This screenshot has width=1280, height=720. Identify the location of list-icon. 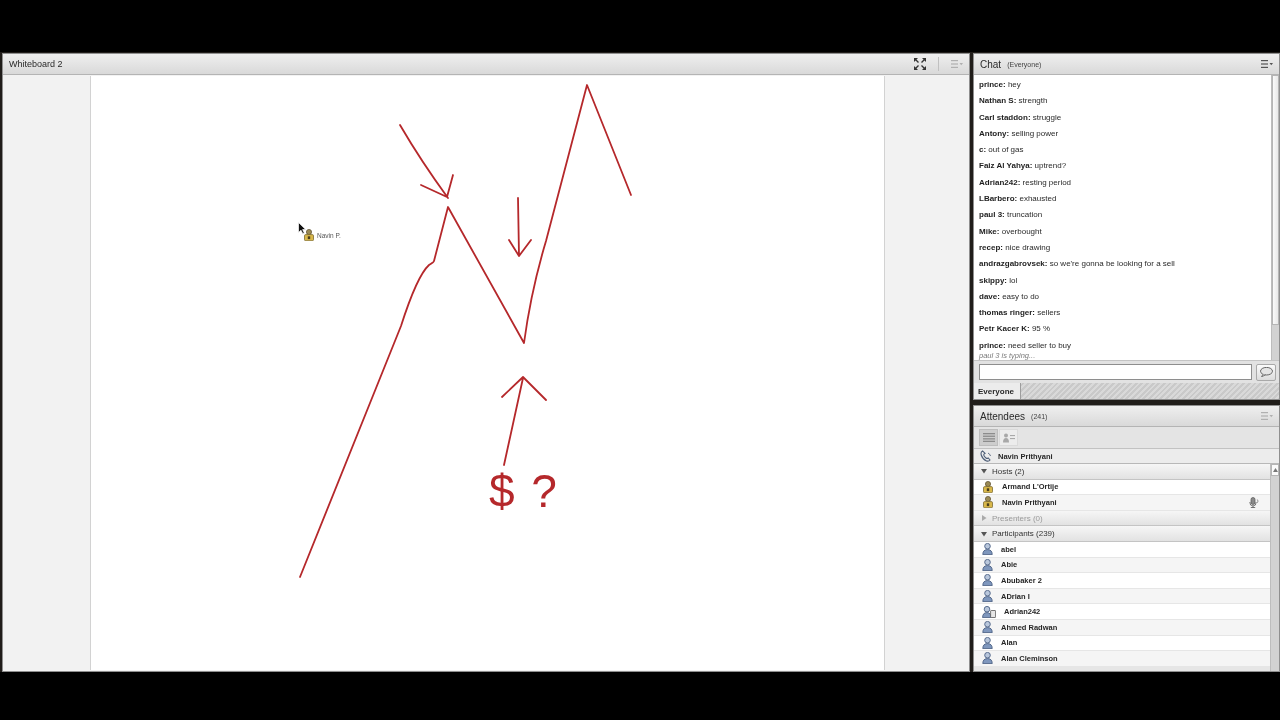
(988, 437).